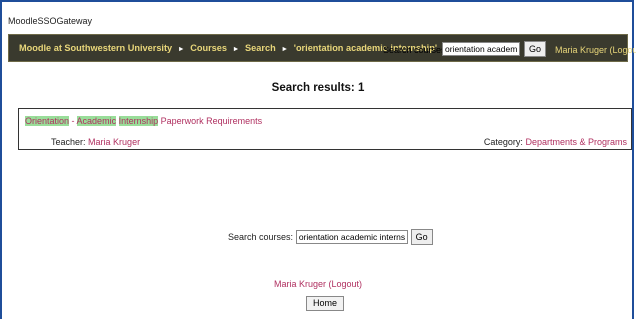 The height and width of the screenshot is (319, 636). I want to click on category-label: Category:, so click(503, 142).